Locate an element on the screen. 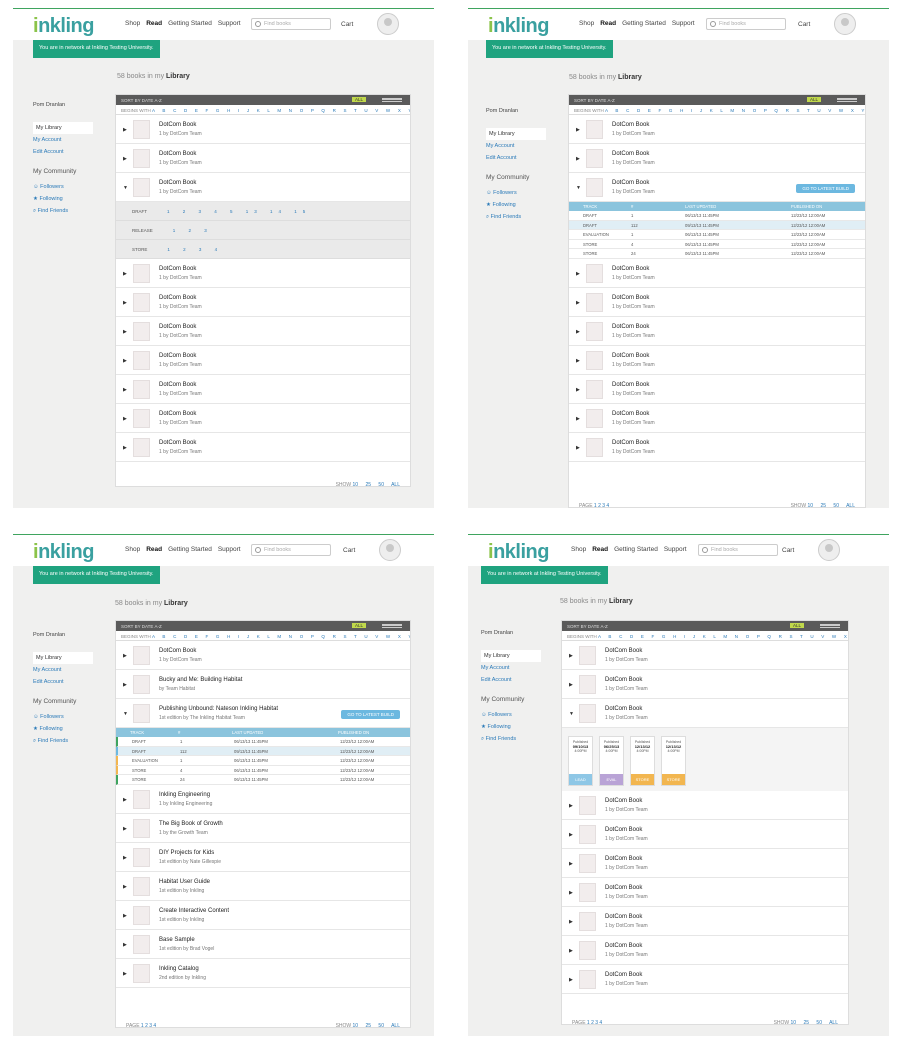 Image resolution: width=900 pixels, height=1045 pixels. book-title: Habitat User Guide is located at coordinates (184, 882).